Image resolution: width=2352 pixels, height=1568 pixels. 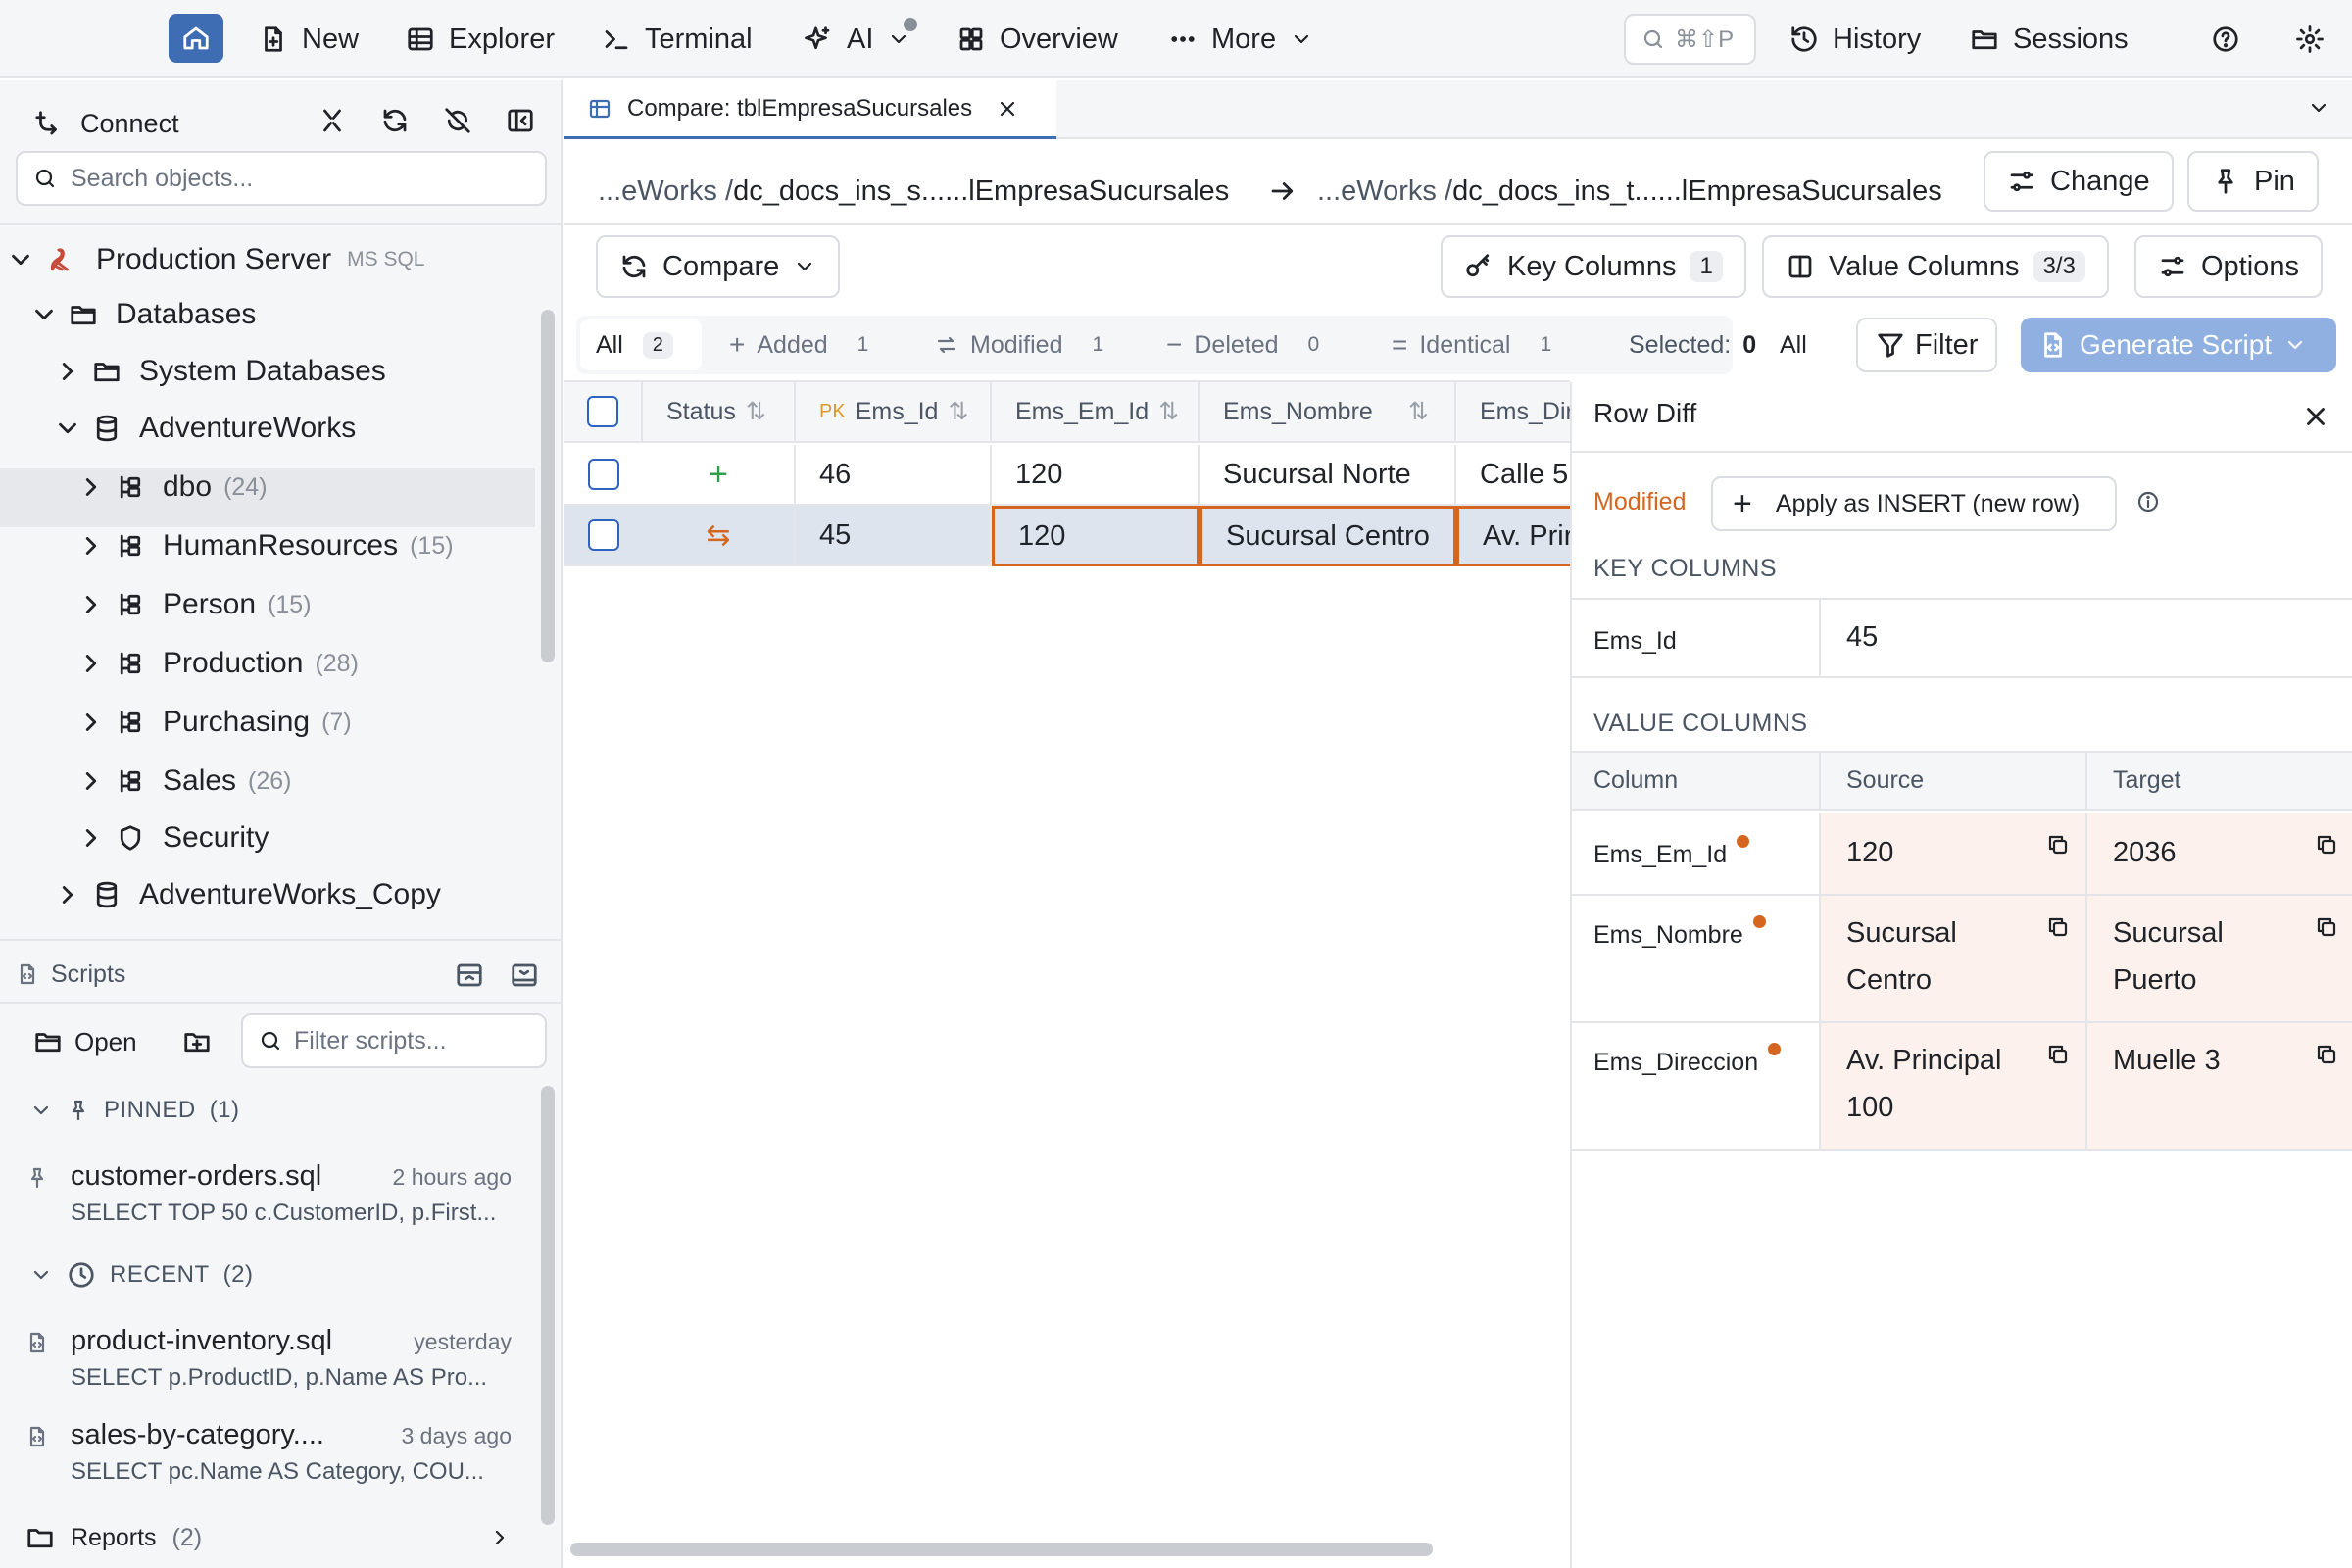 What do you see at coordinates (114, 1537) in the screenshot?
I see `reports-label: Reports` at bounding box center [114, 1537].